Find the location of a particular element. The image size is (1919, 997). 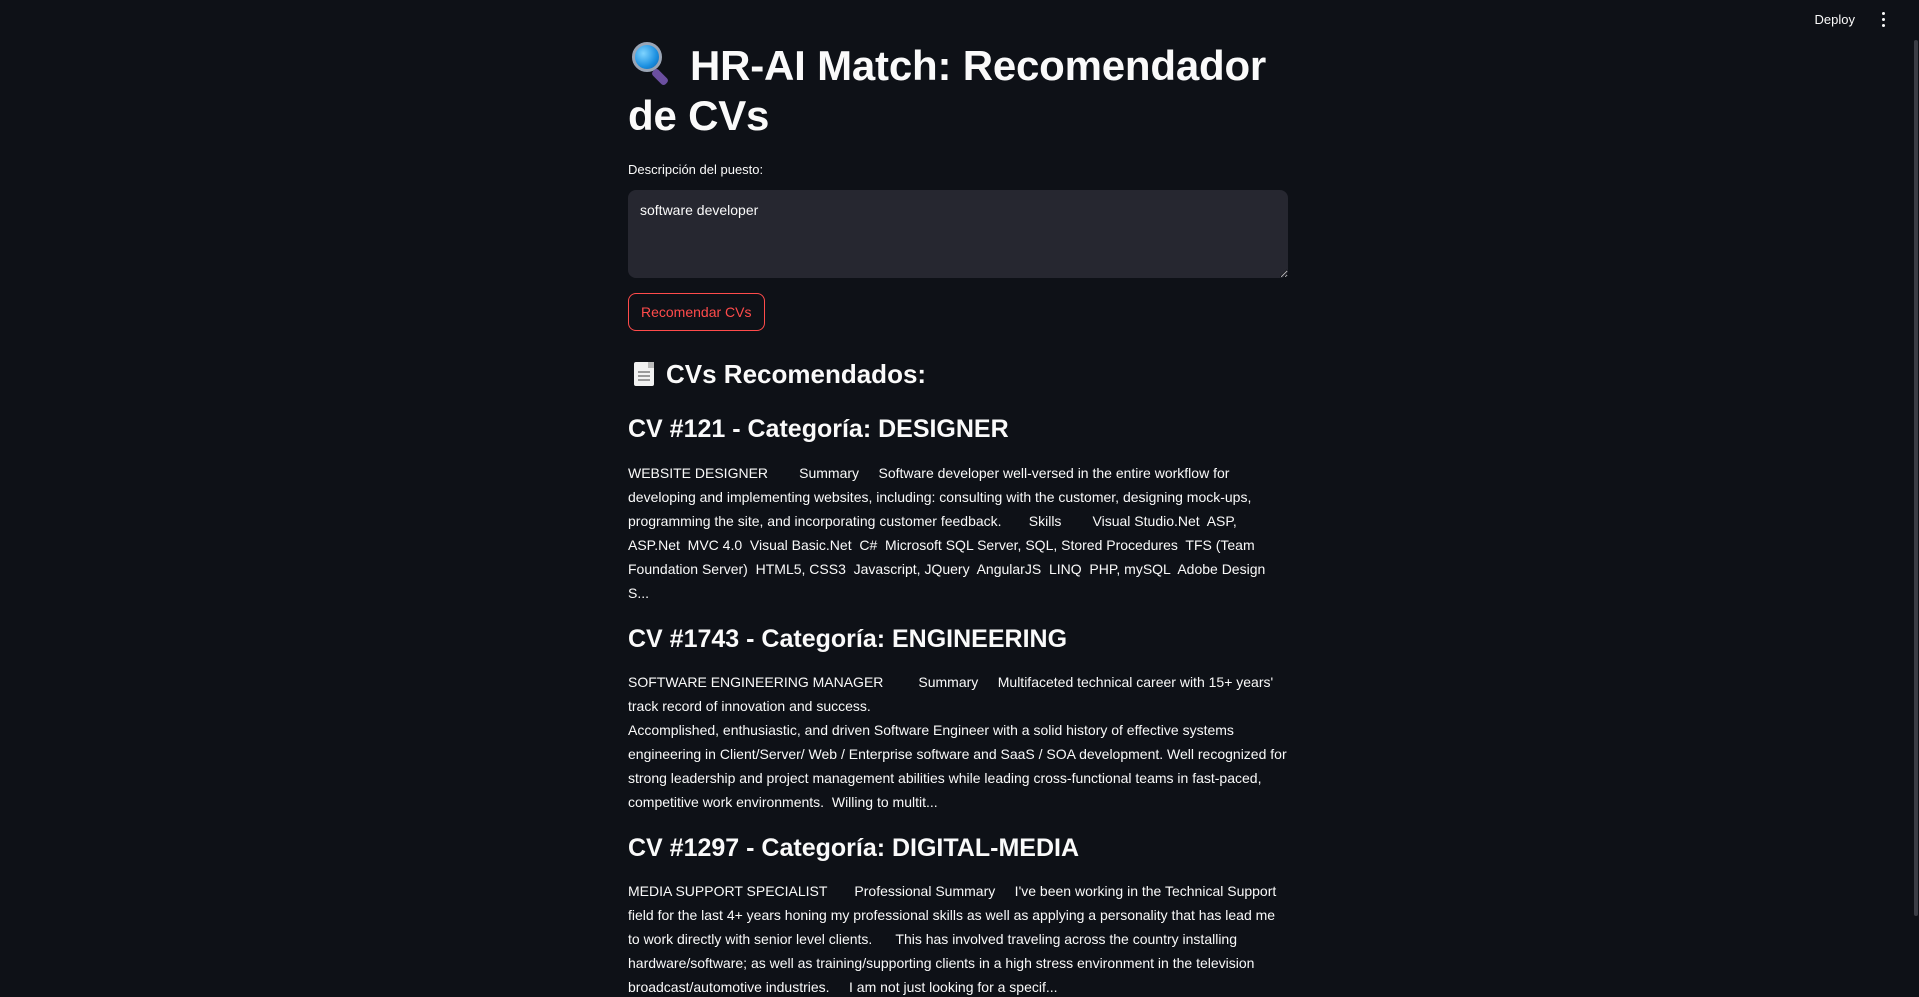

recommend-cvs-button: Recomendar CVs is located at coordinates (696, 312).